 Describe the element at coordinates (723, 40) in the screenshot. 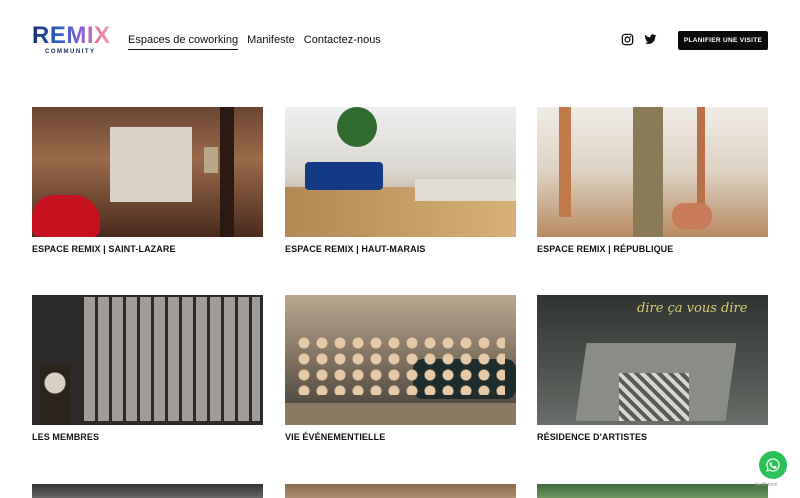

I see `plan-visit-button: PLANIFIER UNE VISITE` at that location.